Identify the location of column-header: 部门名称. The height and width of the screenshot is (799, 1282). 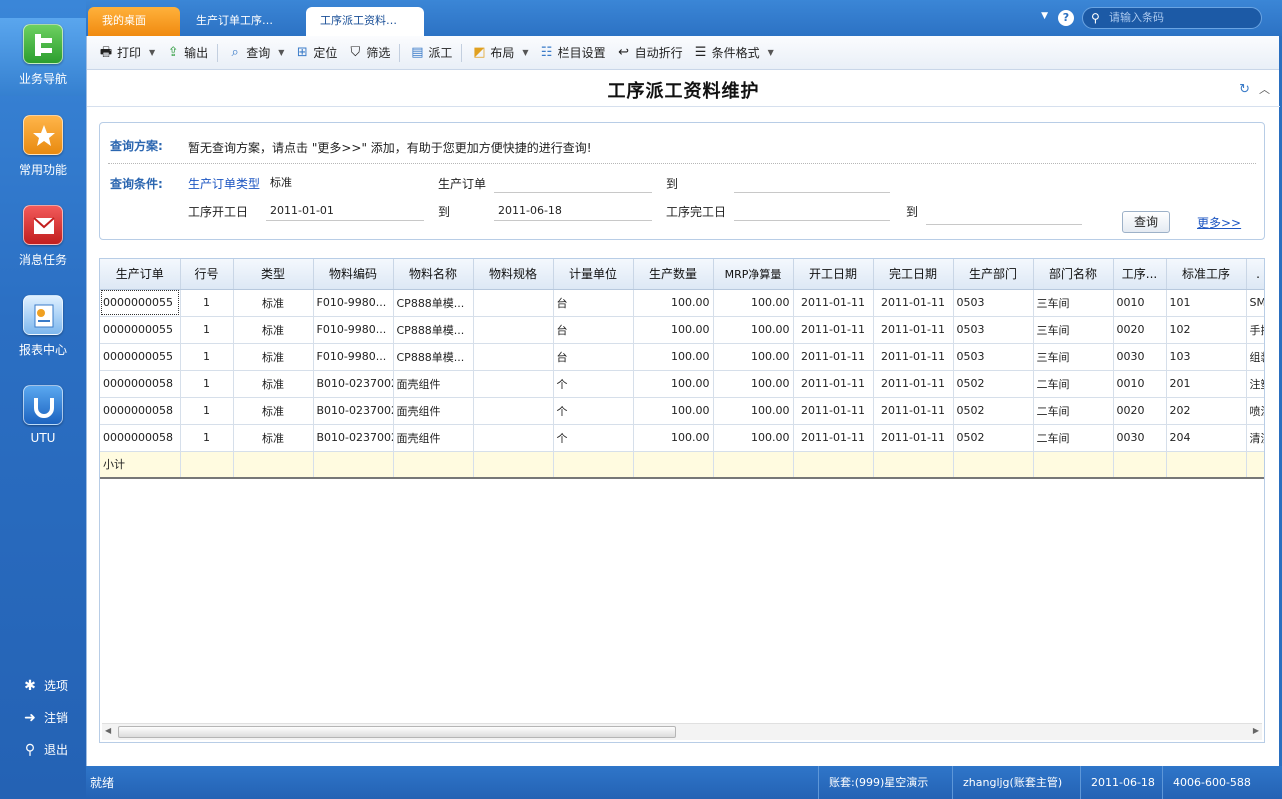
(1073, 274).